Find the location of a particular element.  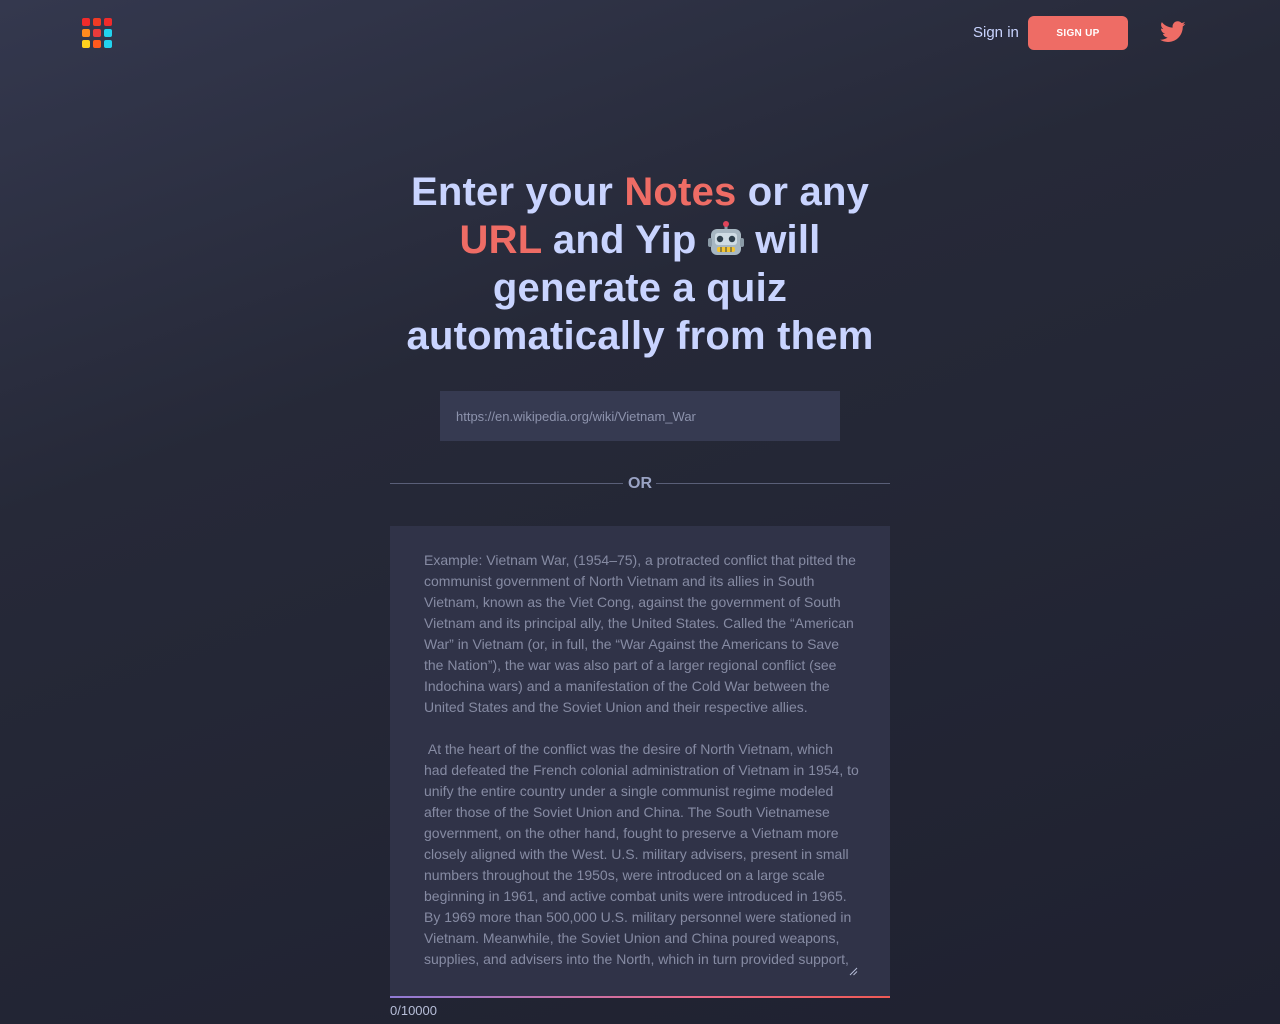

hero-text: or any is located at coordinates (803, 192).